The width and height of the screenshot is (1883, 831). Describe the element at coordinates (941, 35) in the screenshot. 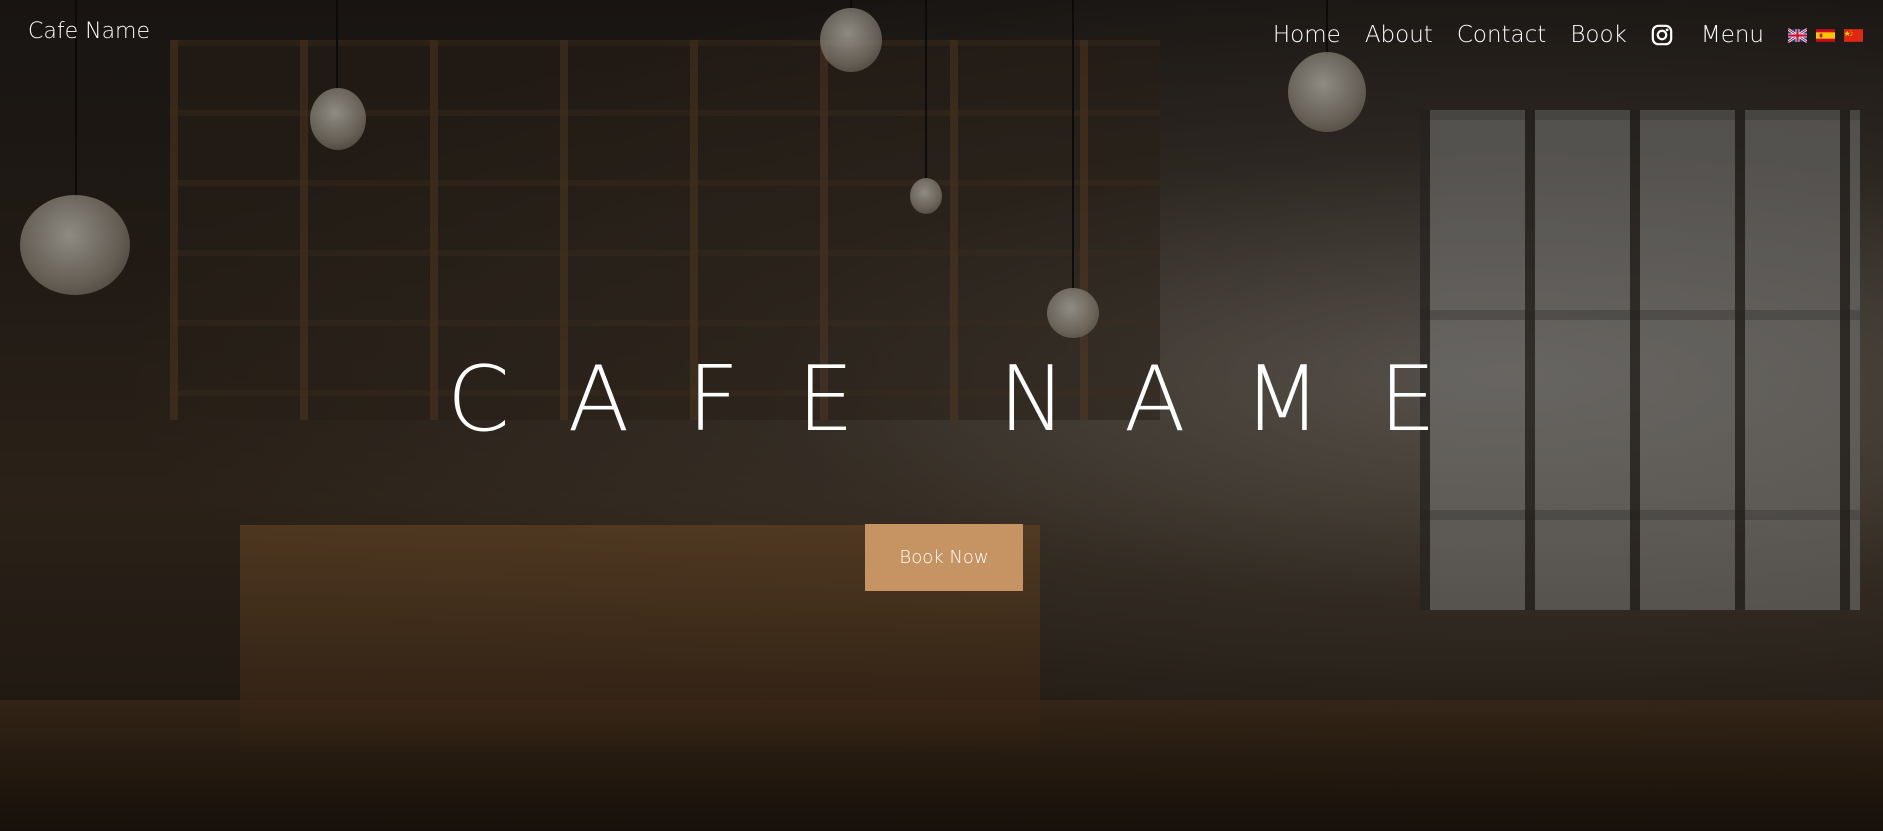

I see `top-navbar: Cafe Name Home About Contact Book Menu` at that location.